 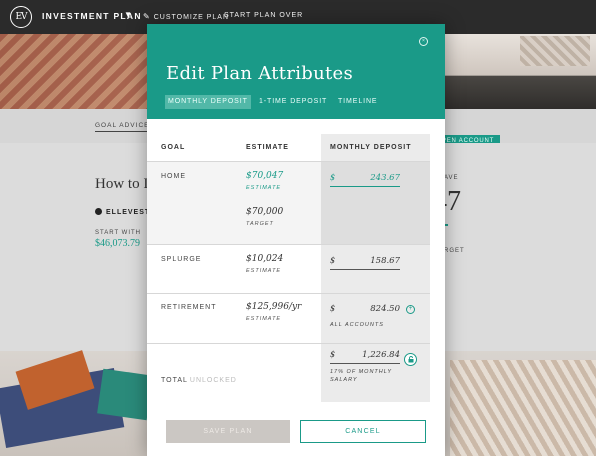 What do you see at coordinates (423, 41) in the screenshot?
I see `close-icon: ×` at bounding box center [423, 41].